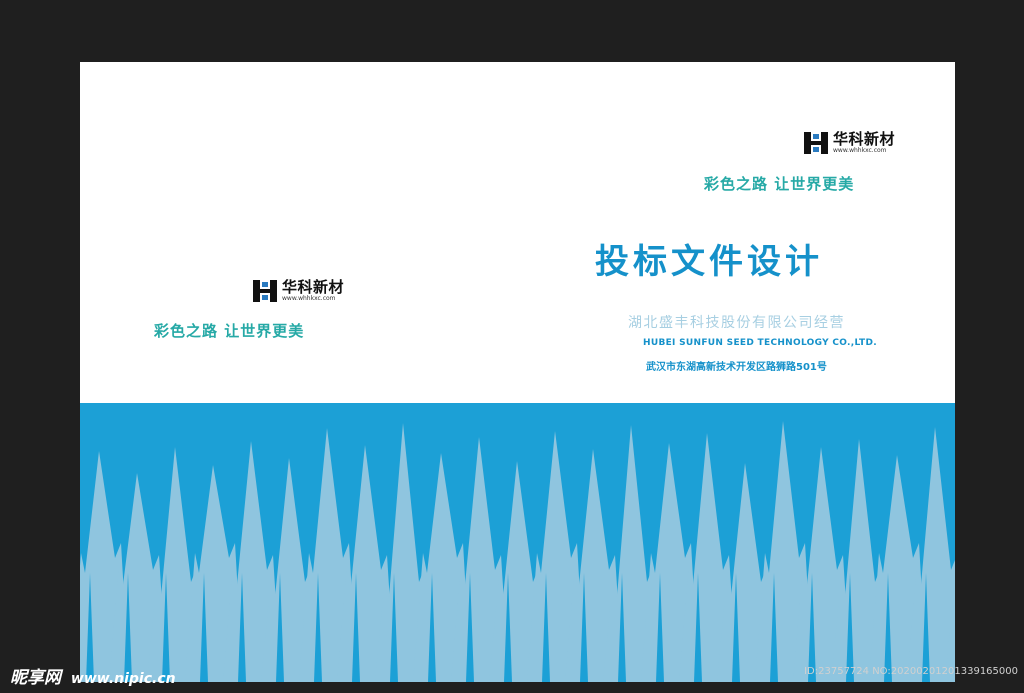 The height and width of the screenshot is (693, 1024). I want to click on page-title: 投标文件设计, so click(709, 262).